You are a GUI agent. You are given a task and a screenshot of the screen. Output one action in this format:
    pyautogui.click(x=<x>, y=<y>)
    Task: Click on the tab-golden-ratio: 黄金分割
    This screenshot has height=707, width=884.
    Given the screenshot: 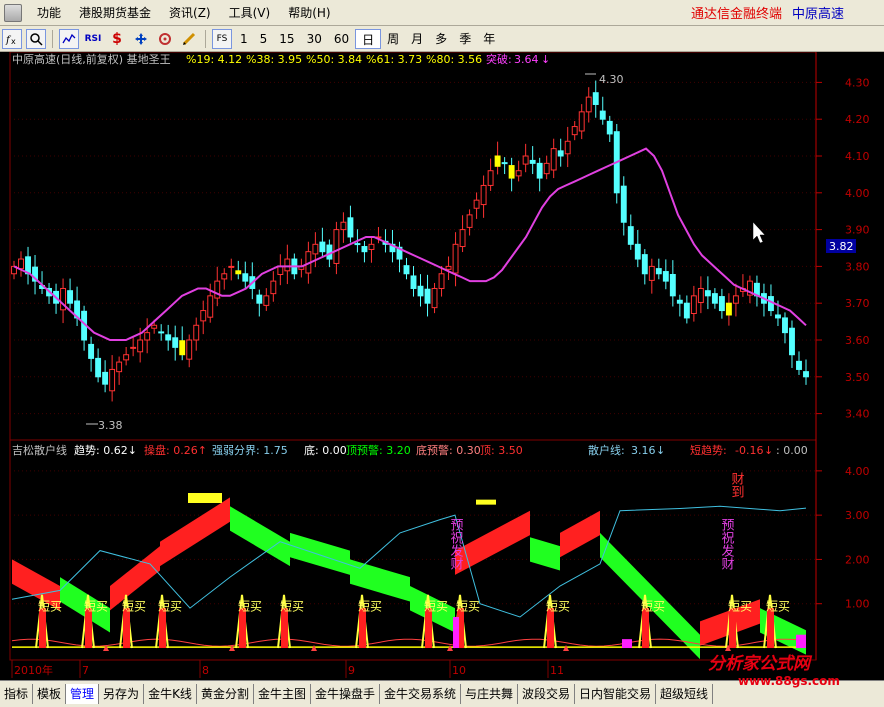 What is the action you would take?
    pyautogui.click(x=225, y=694)
    